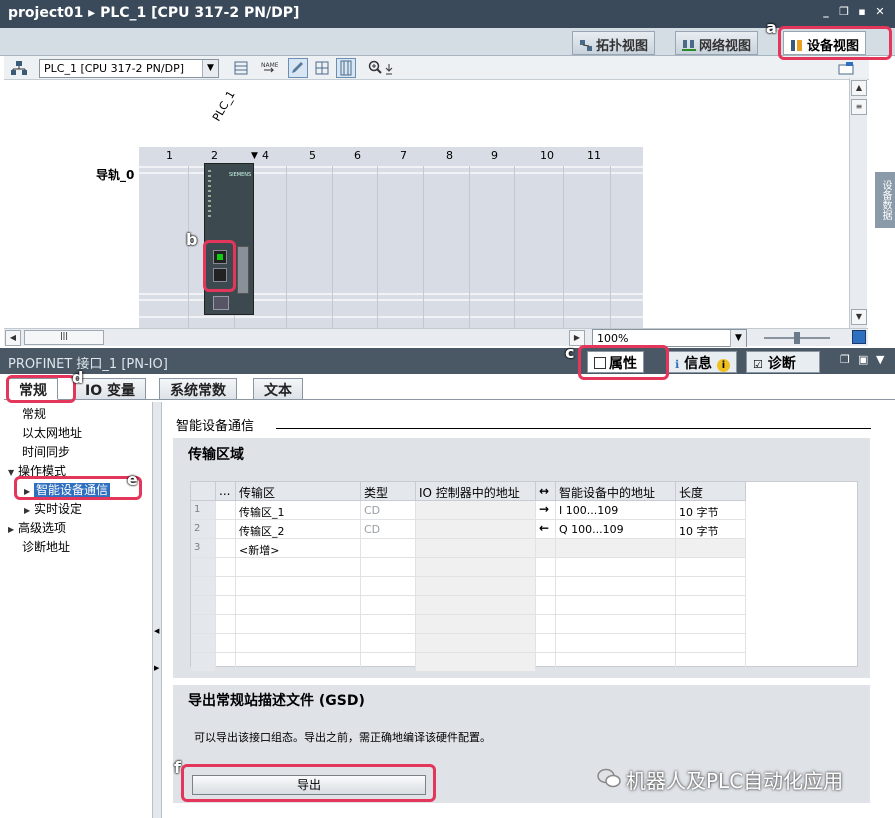 The image size is (895, 818). What do you see at coordinates (880, 12) in the screenshot?
I see `close-icon: ✕` at bounding box center [880, 12].